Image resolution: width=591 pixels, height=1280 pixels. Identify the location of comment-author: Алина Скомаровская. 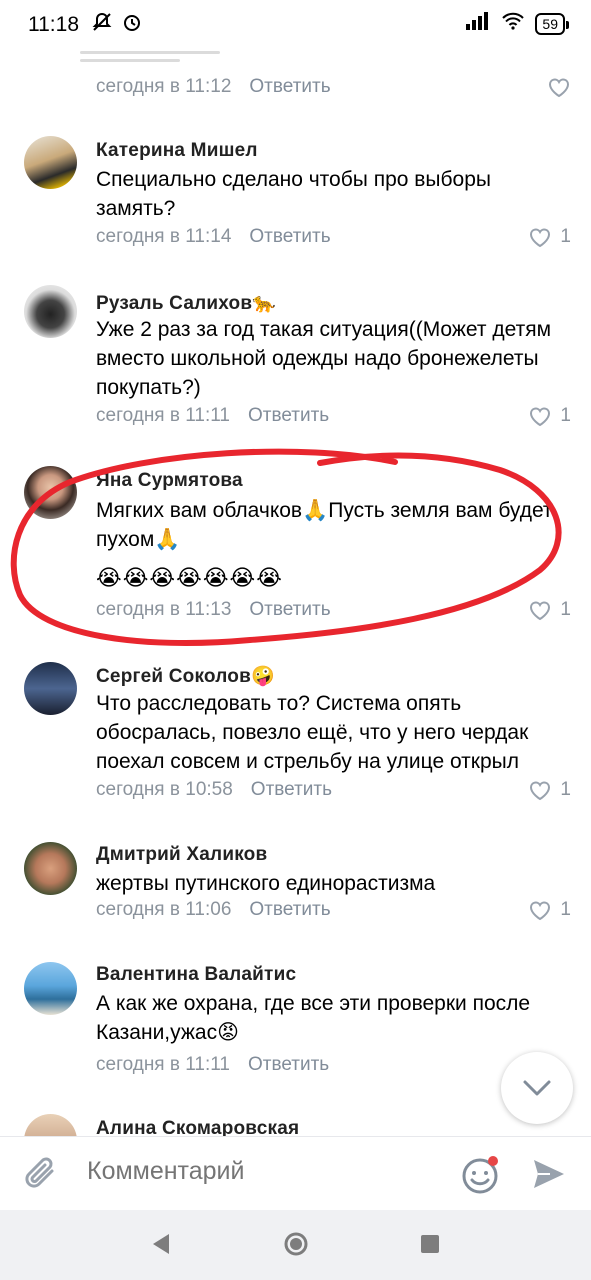
(197, 1127).